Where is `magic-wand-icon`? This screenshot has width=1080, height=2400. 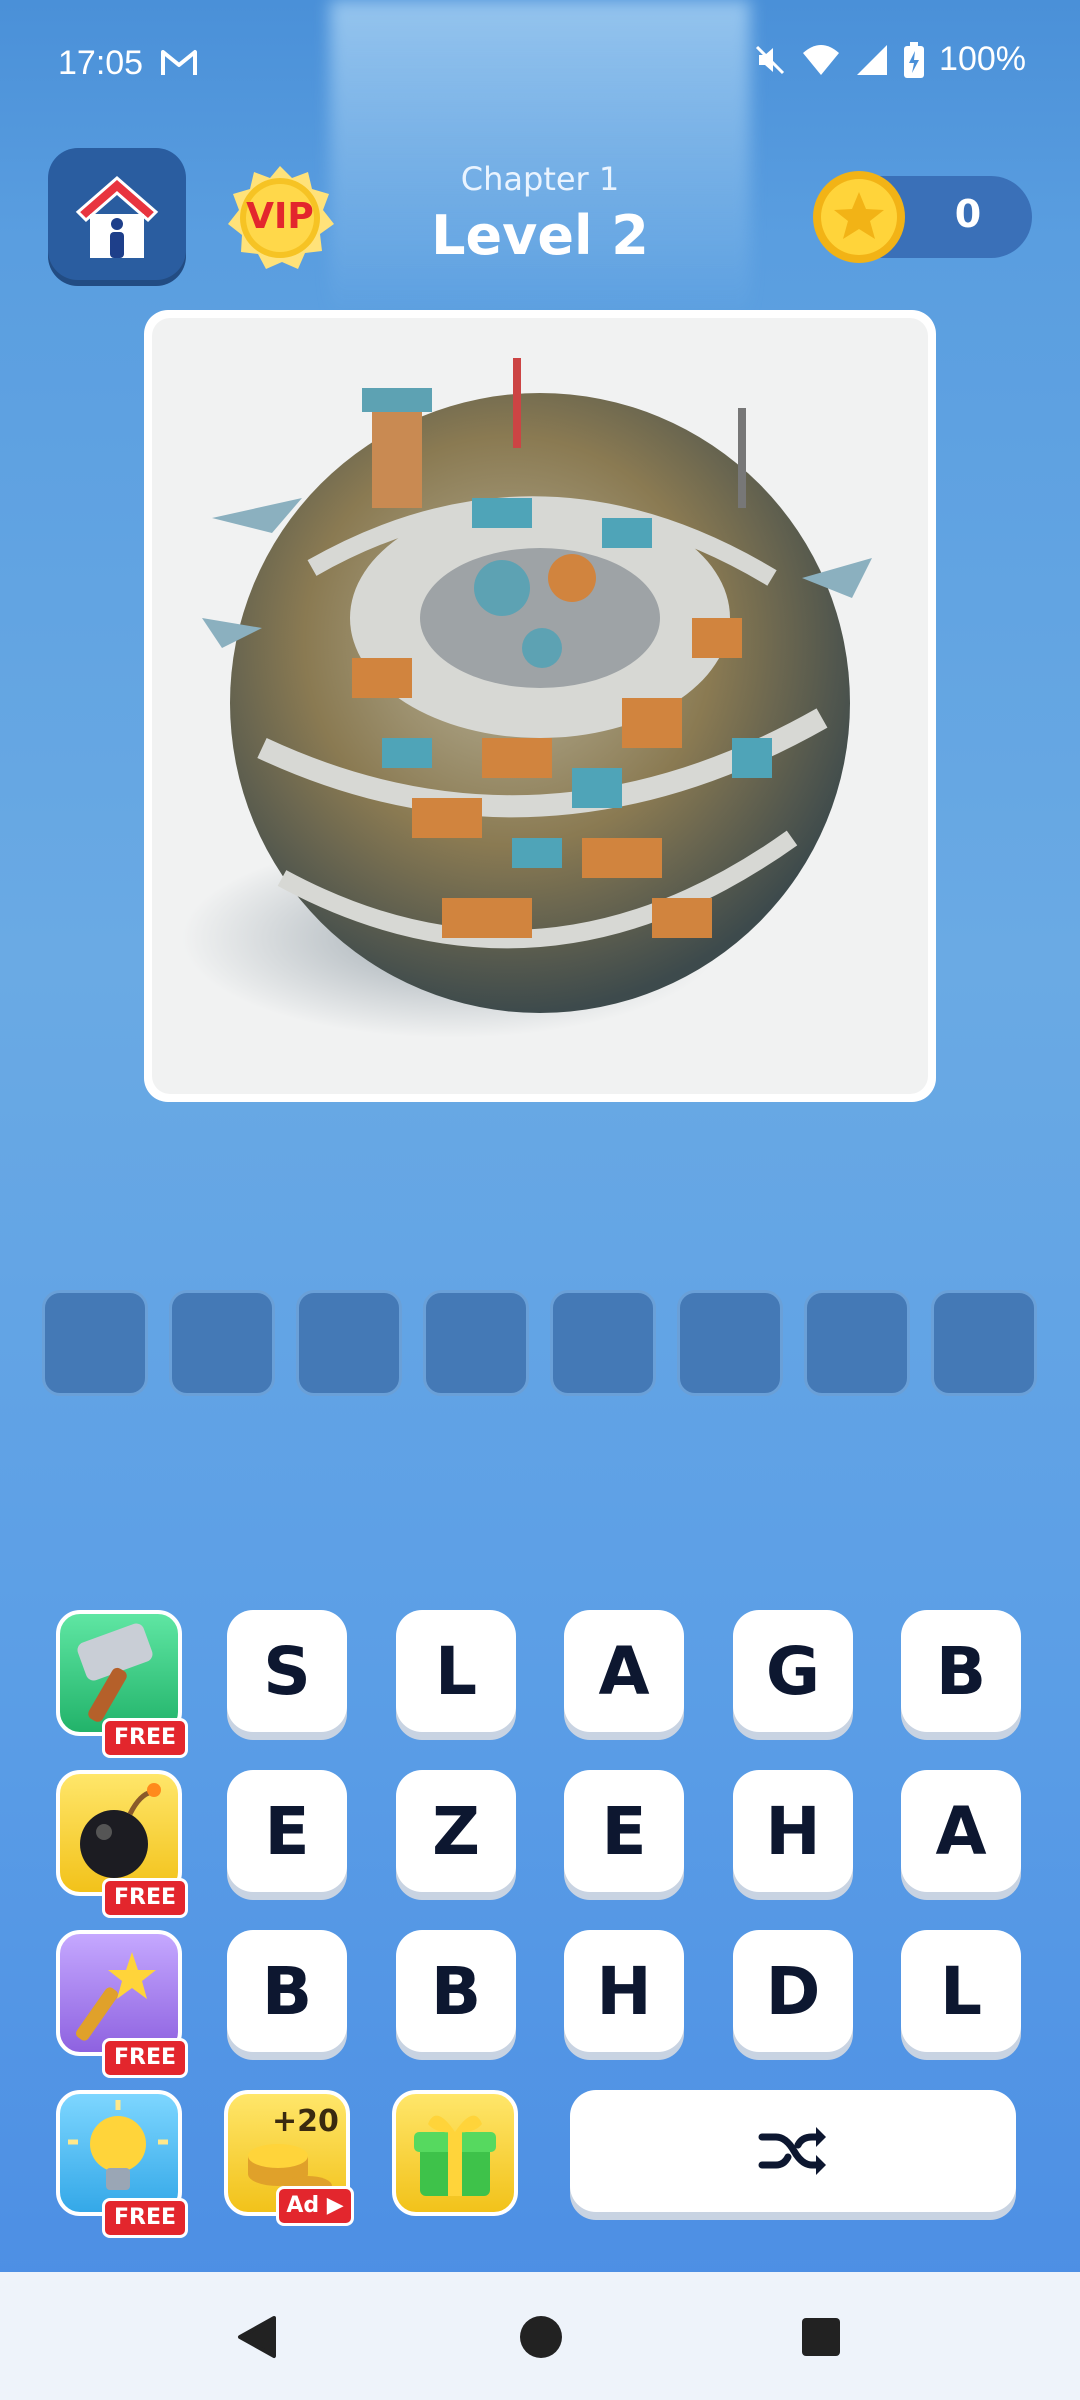 magic-wand-icon is located at coordinates (116, 1996).